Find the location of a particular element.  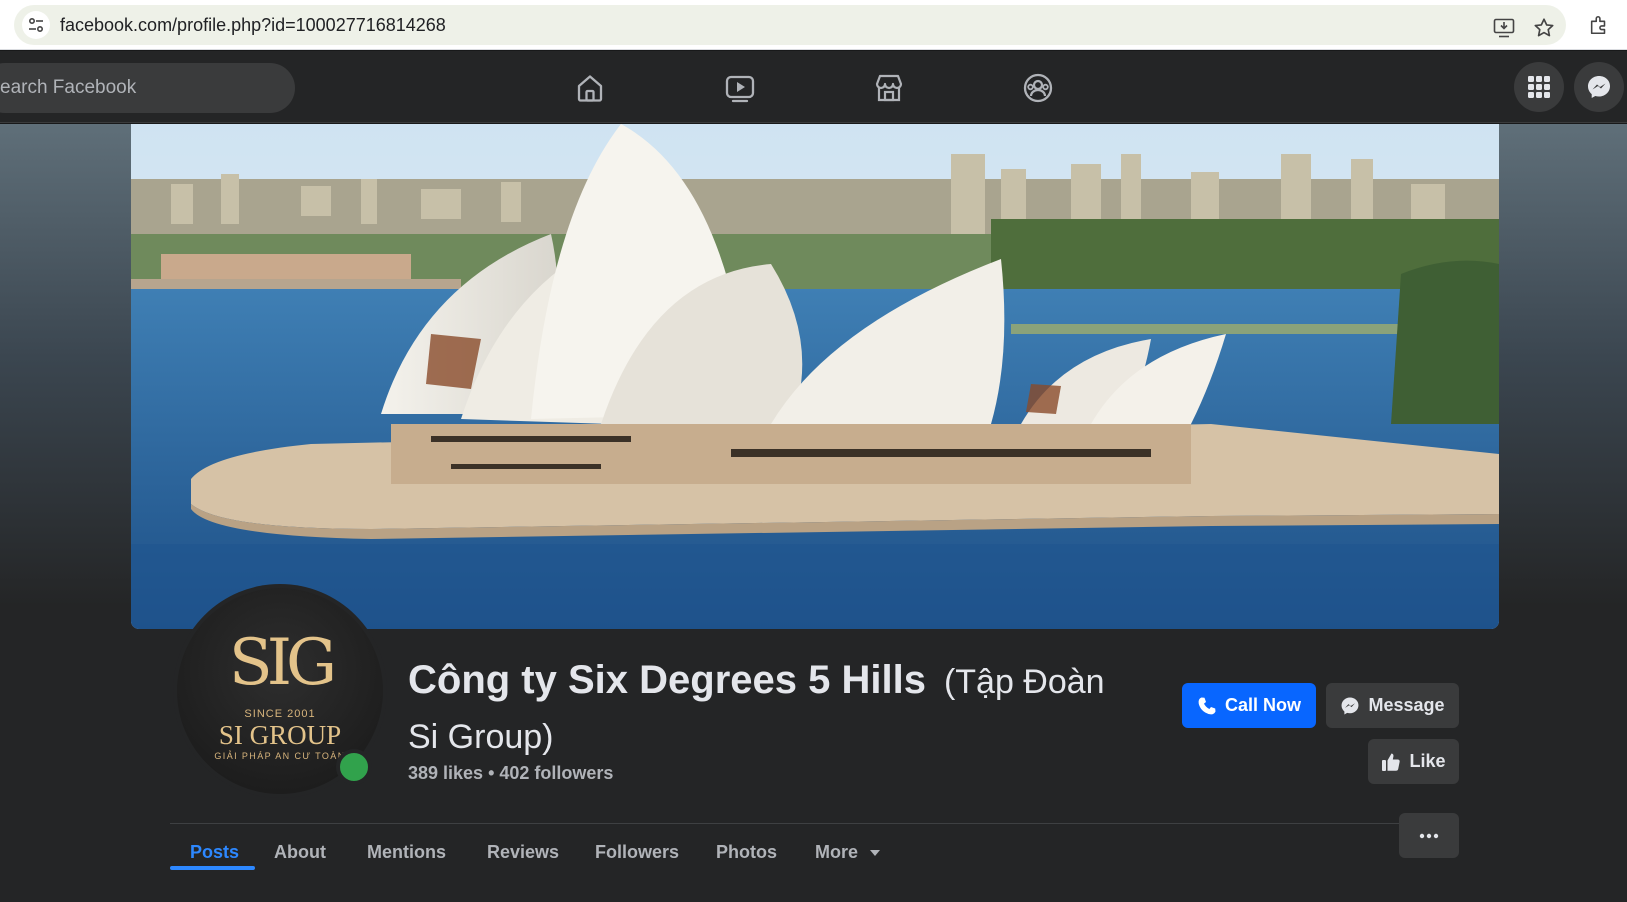

likes-followers-stats: 389 likes • 402 followers is located at coordinates (510, 773).